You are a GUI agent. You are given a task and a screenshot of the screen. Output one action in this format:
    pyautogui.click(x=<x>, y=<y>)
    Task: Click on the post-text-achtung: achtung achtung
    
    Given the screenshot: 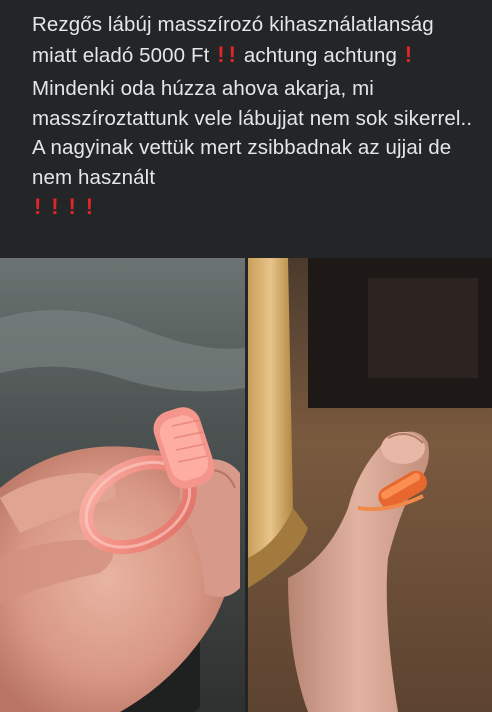 What is the action you would take?
    pyautogui.click(x=320, y=55)
    